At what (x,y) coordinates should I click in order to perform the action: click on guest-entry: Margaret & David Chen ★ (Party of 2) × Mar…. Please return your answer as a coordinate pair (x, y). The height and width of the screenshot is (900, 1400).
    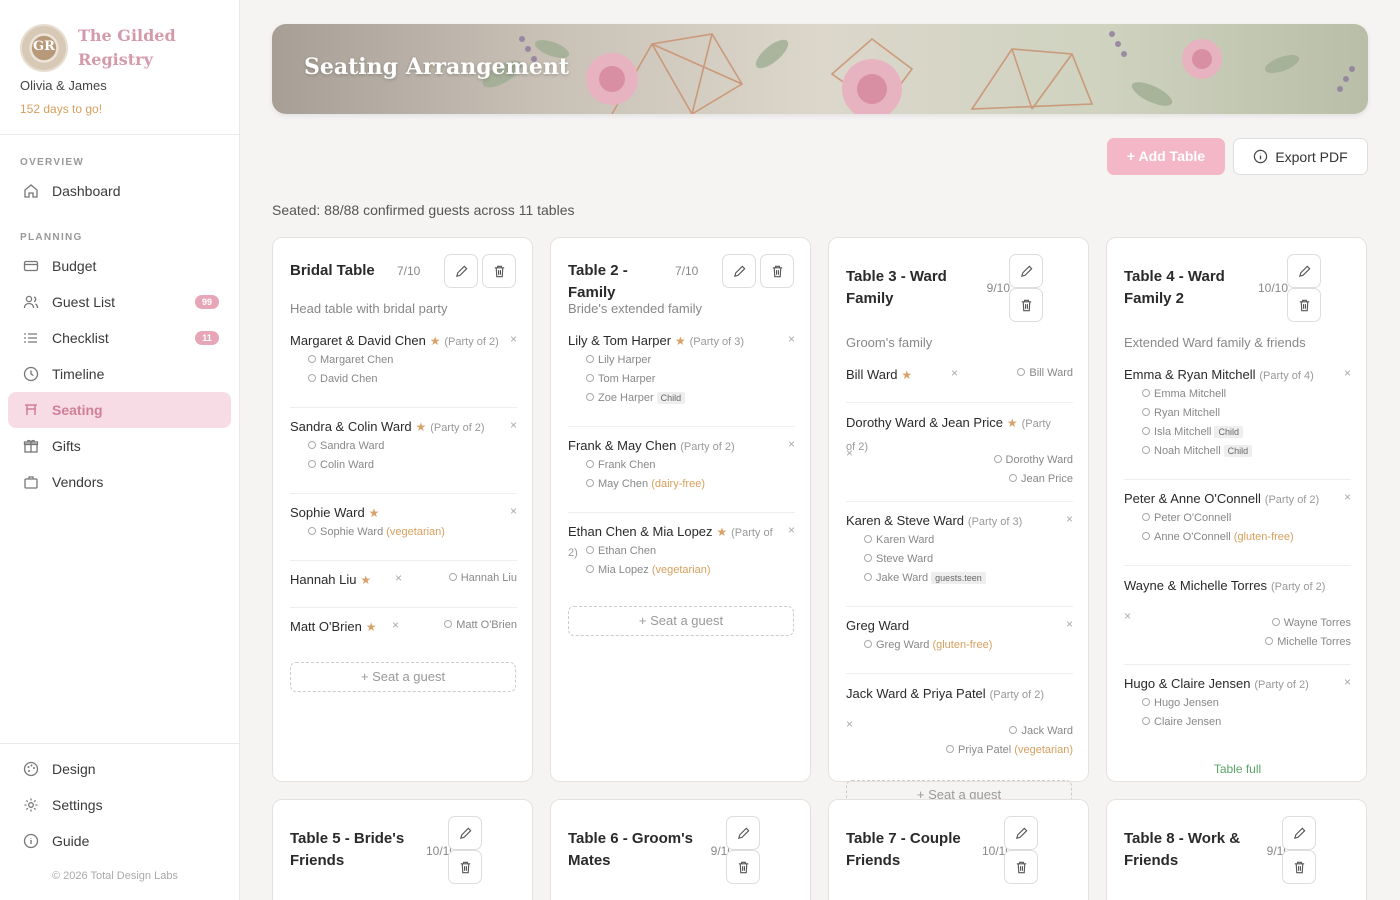
    Looking at the image, I should click on (403, 369).